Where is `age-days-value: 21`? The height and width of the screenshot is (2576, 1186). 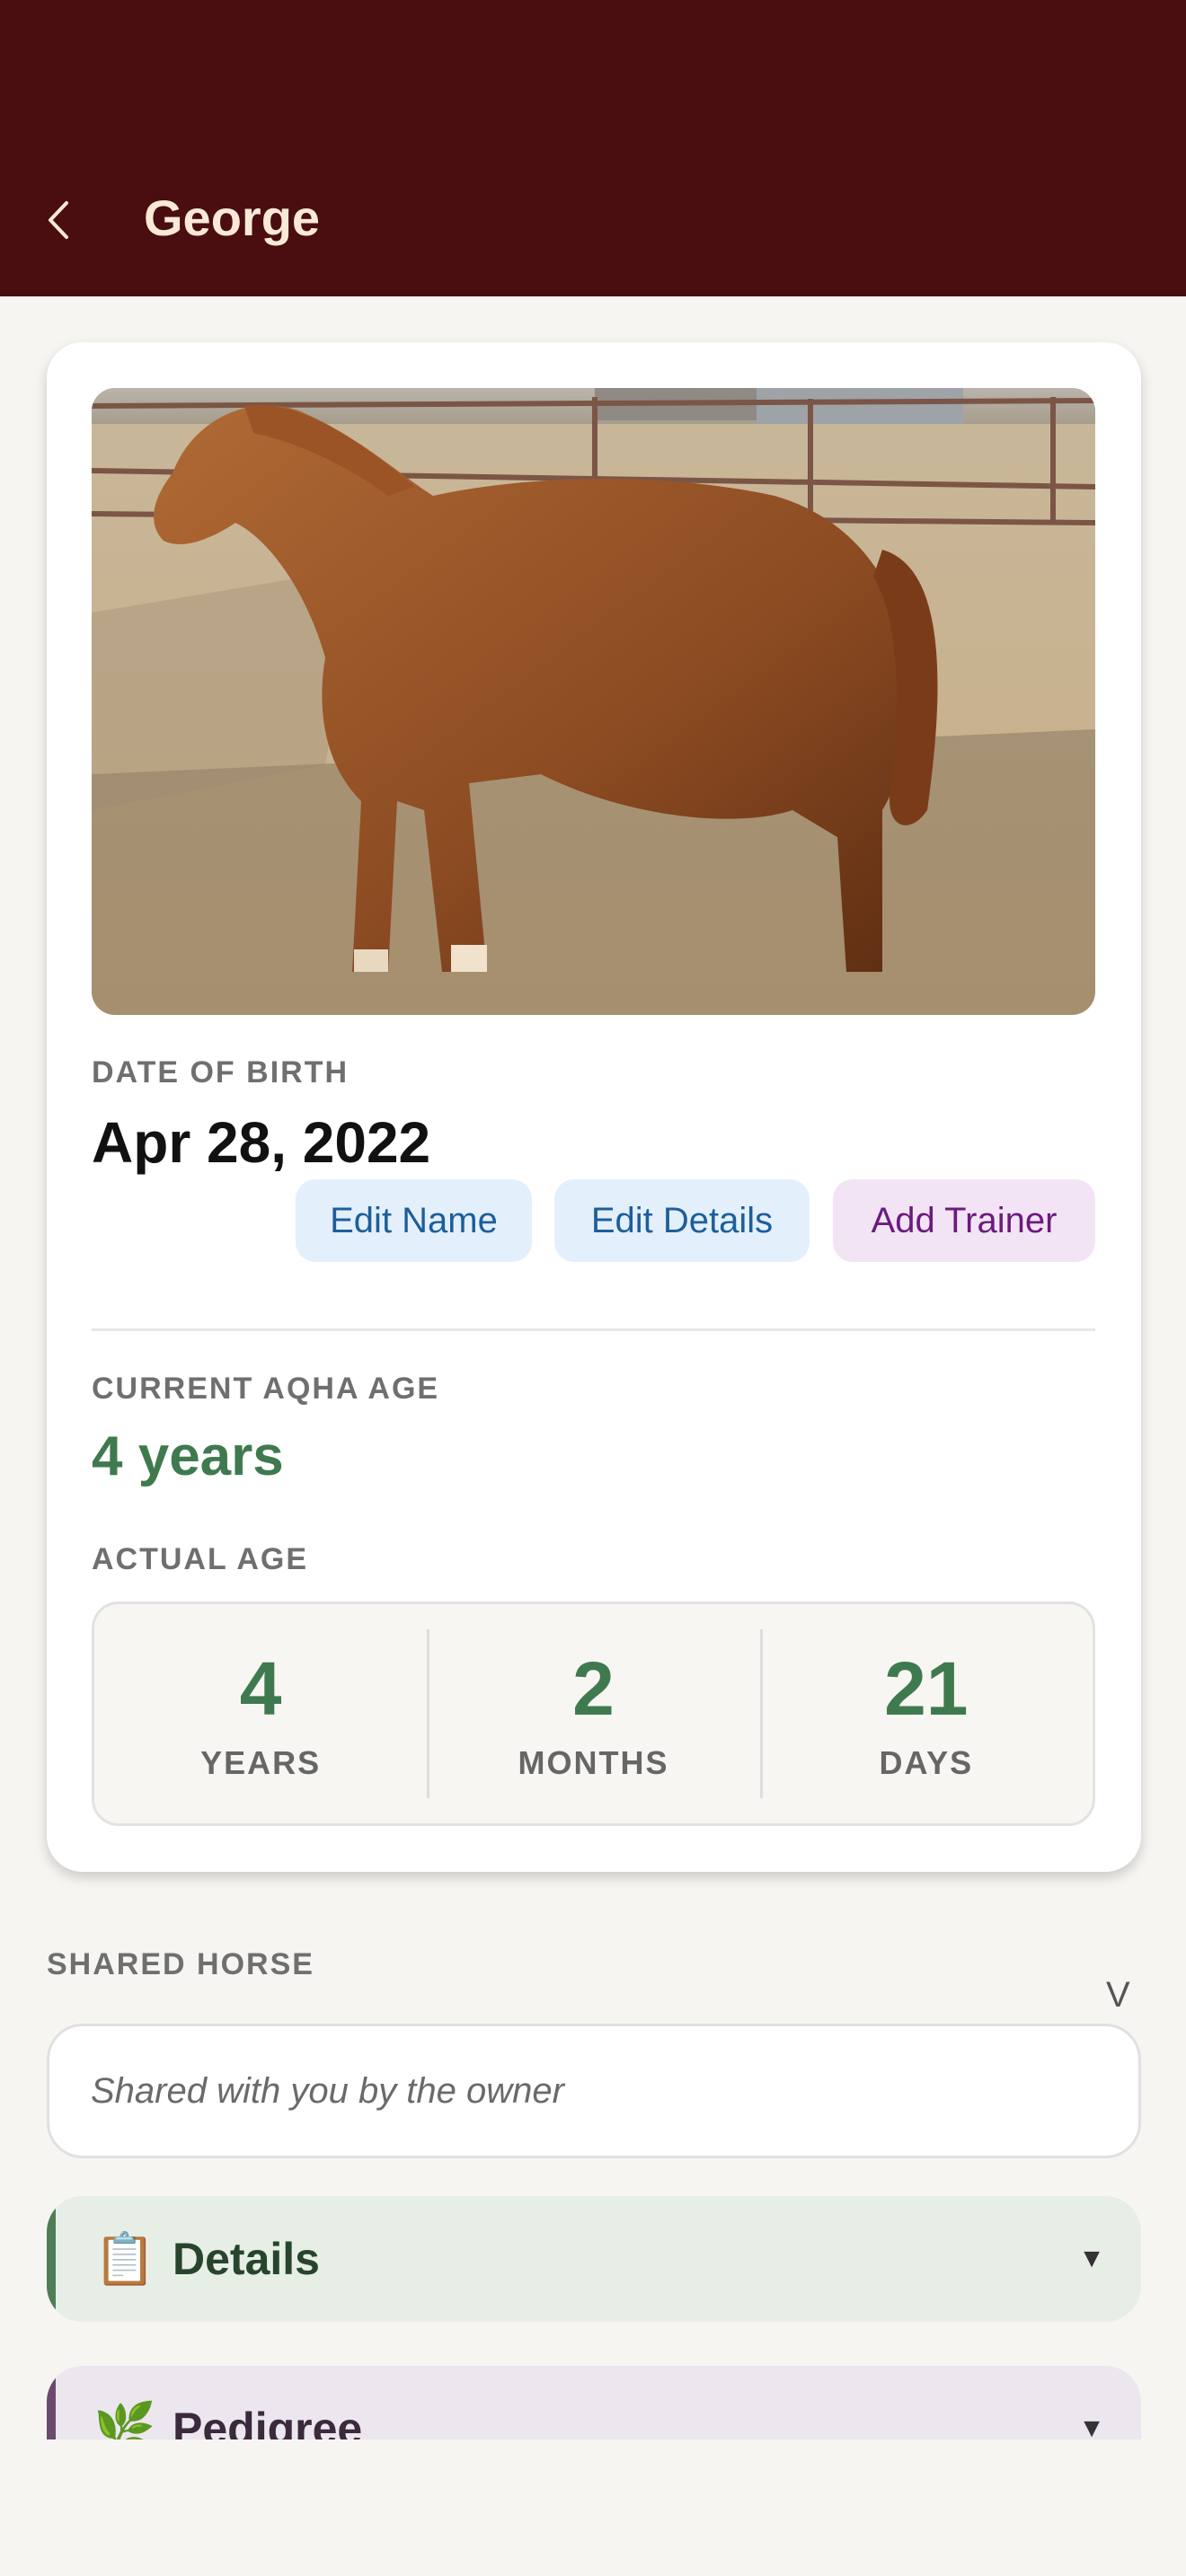
age-days-value: 21 is located at coordinates (926, 1688).